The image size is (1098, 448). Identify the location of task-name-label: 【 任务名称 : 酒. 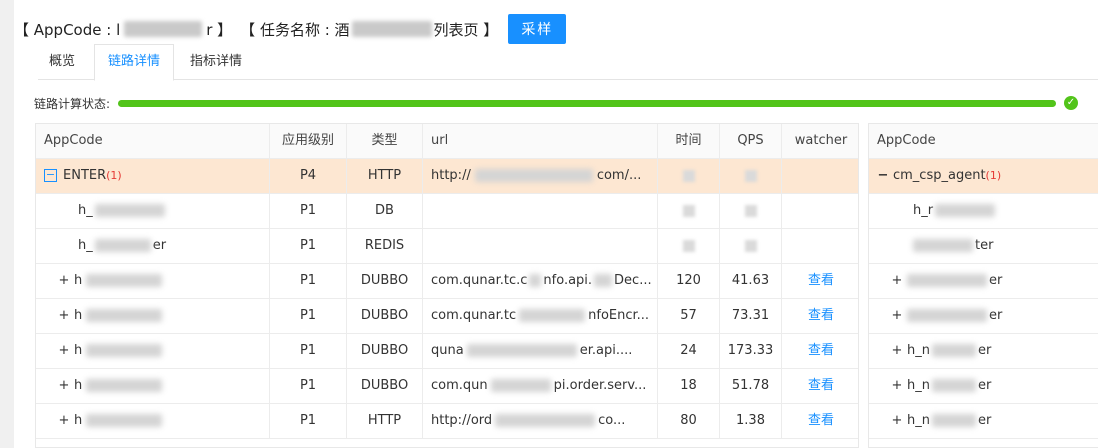
(295, 29).